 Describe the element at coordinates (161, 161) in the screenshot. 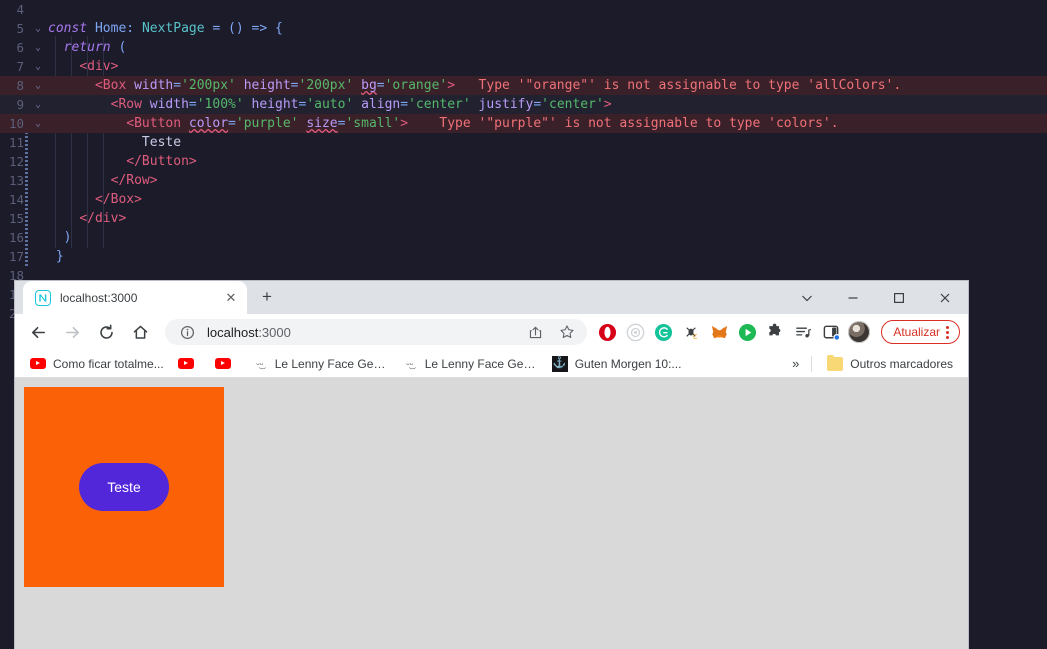

I see `code-text: </Button>` at that location.